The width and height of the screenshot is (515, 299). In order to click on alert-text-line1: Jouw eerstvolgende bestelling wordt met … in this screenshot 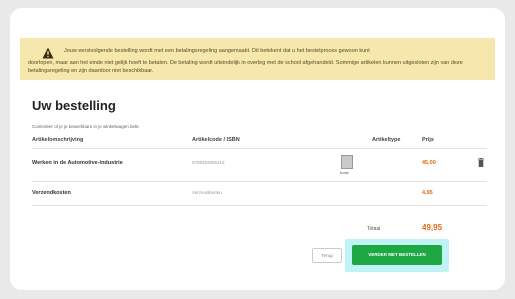, I will do `click(217, 51)`.